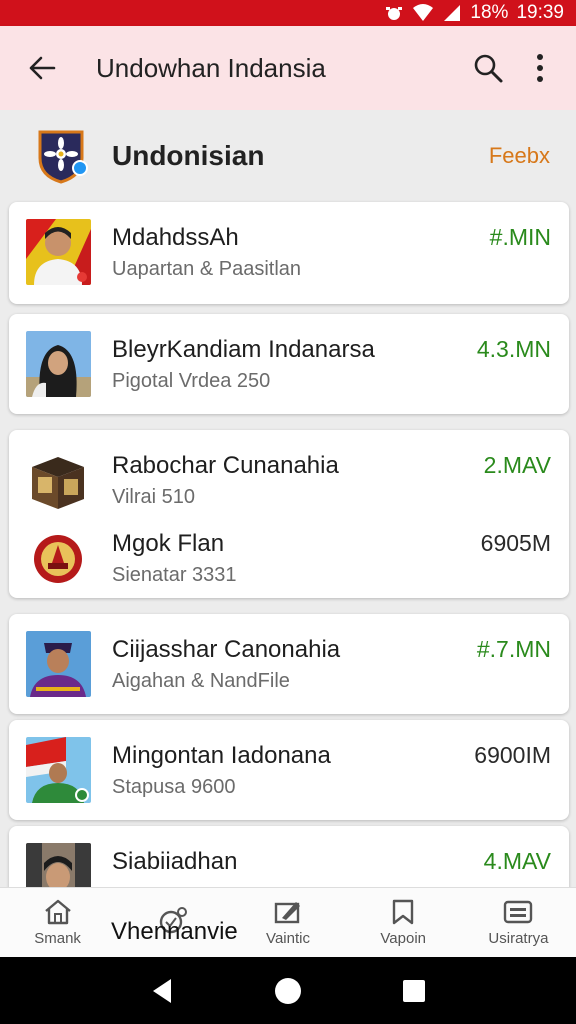 This screenshot has width=576, height=1024. What do you see at coordinates (512, 755) in the screenshot?
I see `item-value: 6900IM` at bounding box center [512, 755].